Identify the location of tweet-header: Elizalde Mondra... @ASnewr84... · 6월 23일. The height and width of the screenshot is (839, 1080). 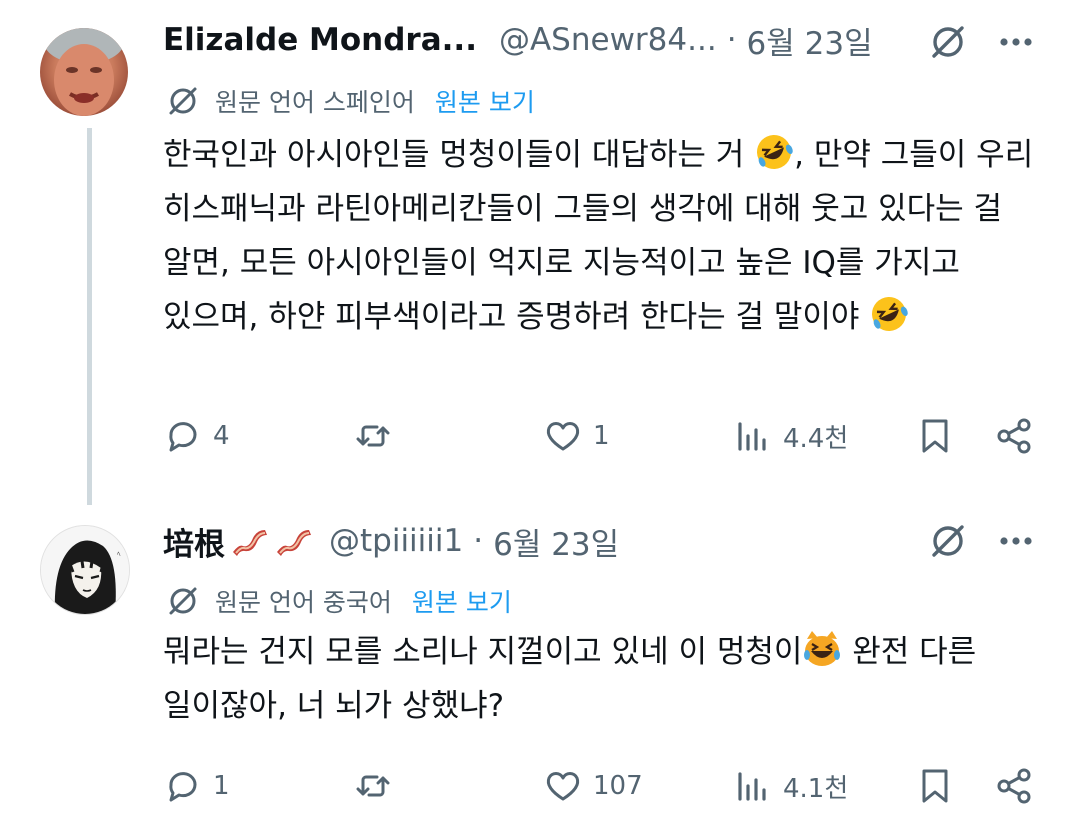
(518, 40).